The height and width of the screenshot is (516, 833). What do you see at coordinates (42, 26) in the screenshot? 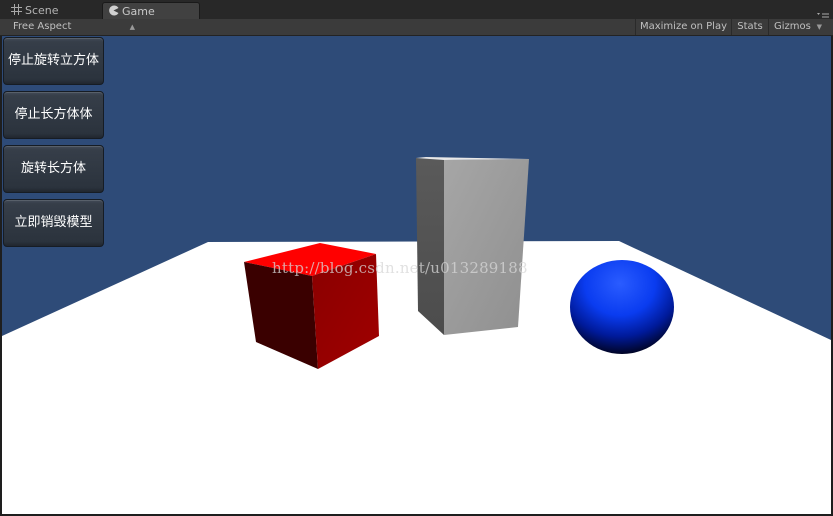
I see `aspect-label: Free Aspect` at bounding box center [42, 26].